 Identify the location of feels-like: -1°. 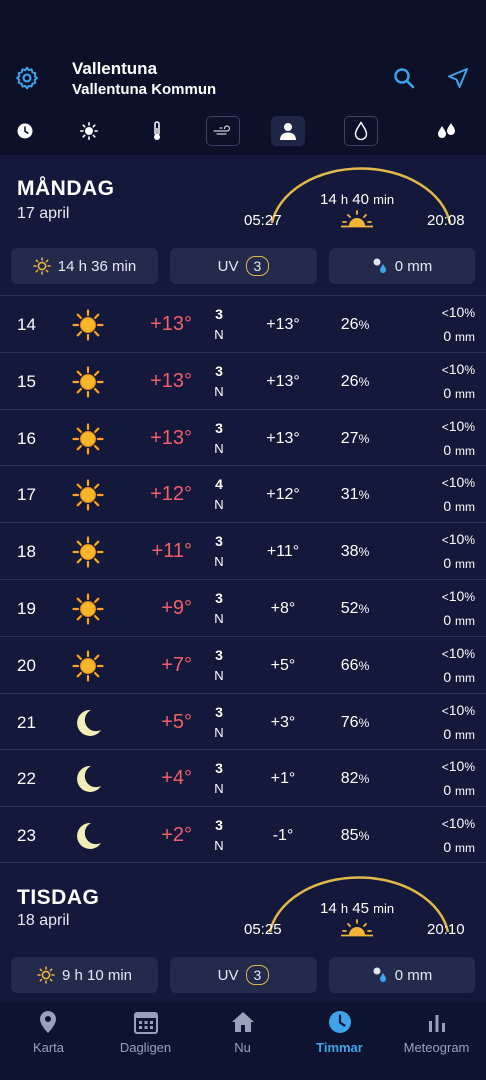
(283, 836).